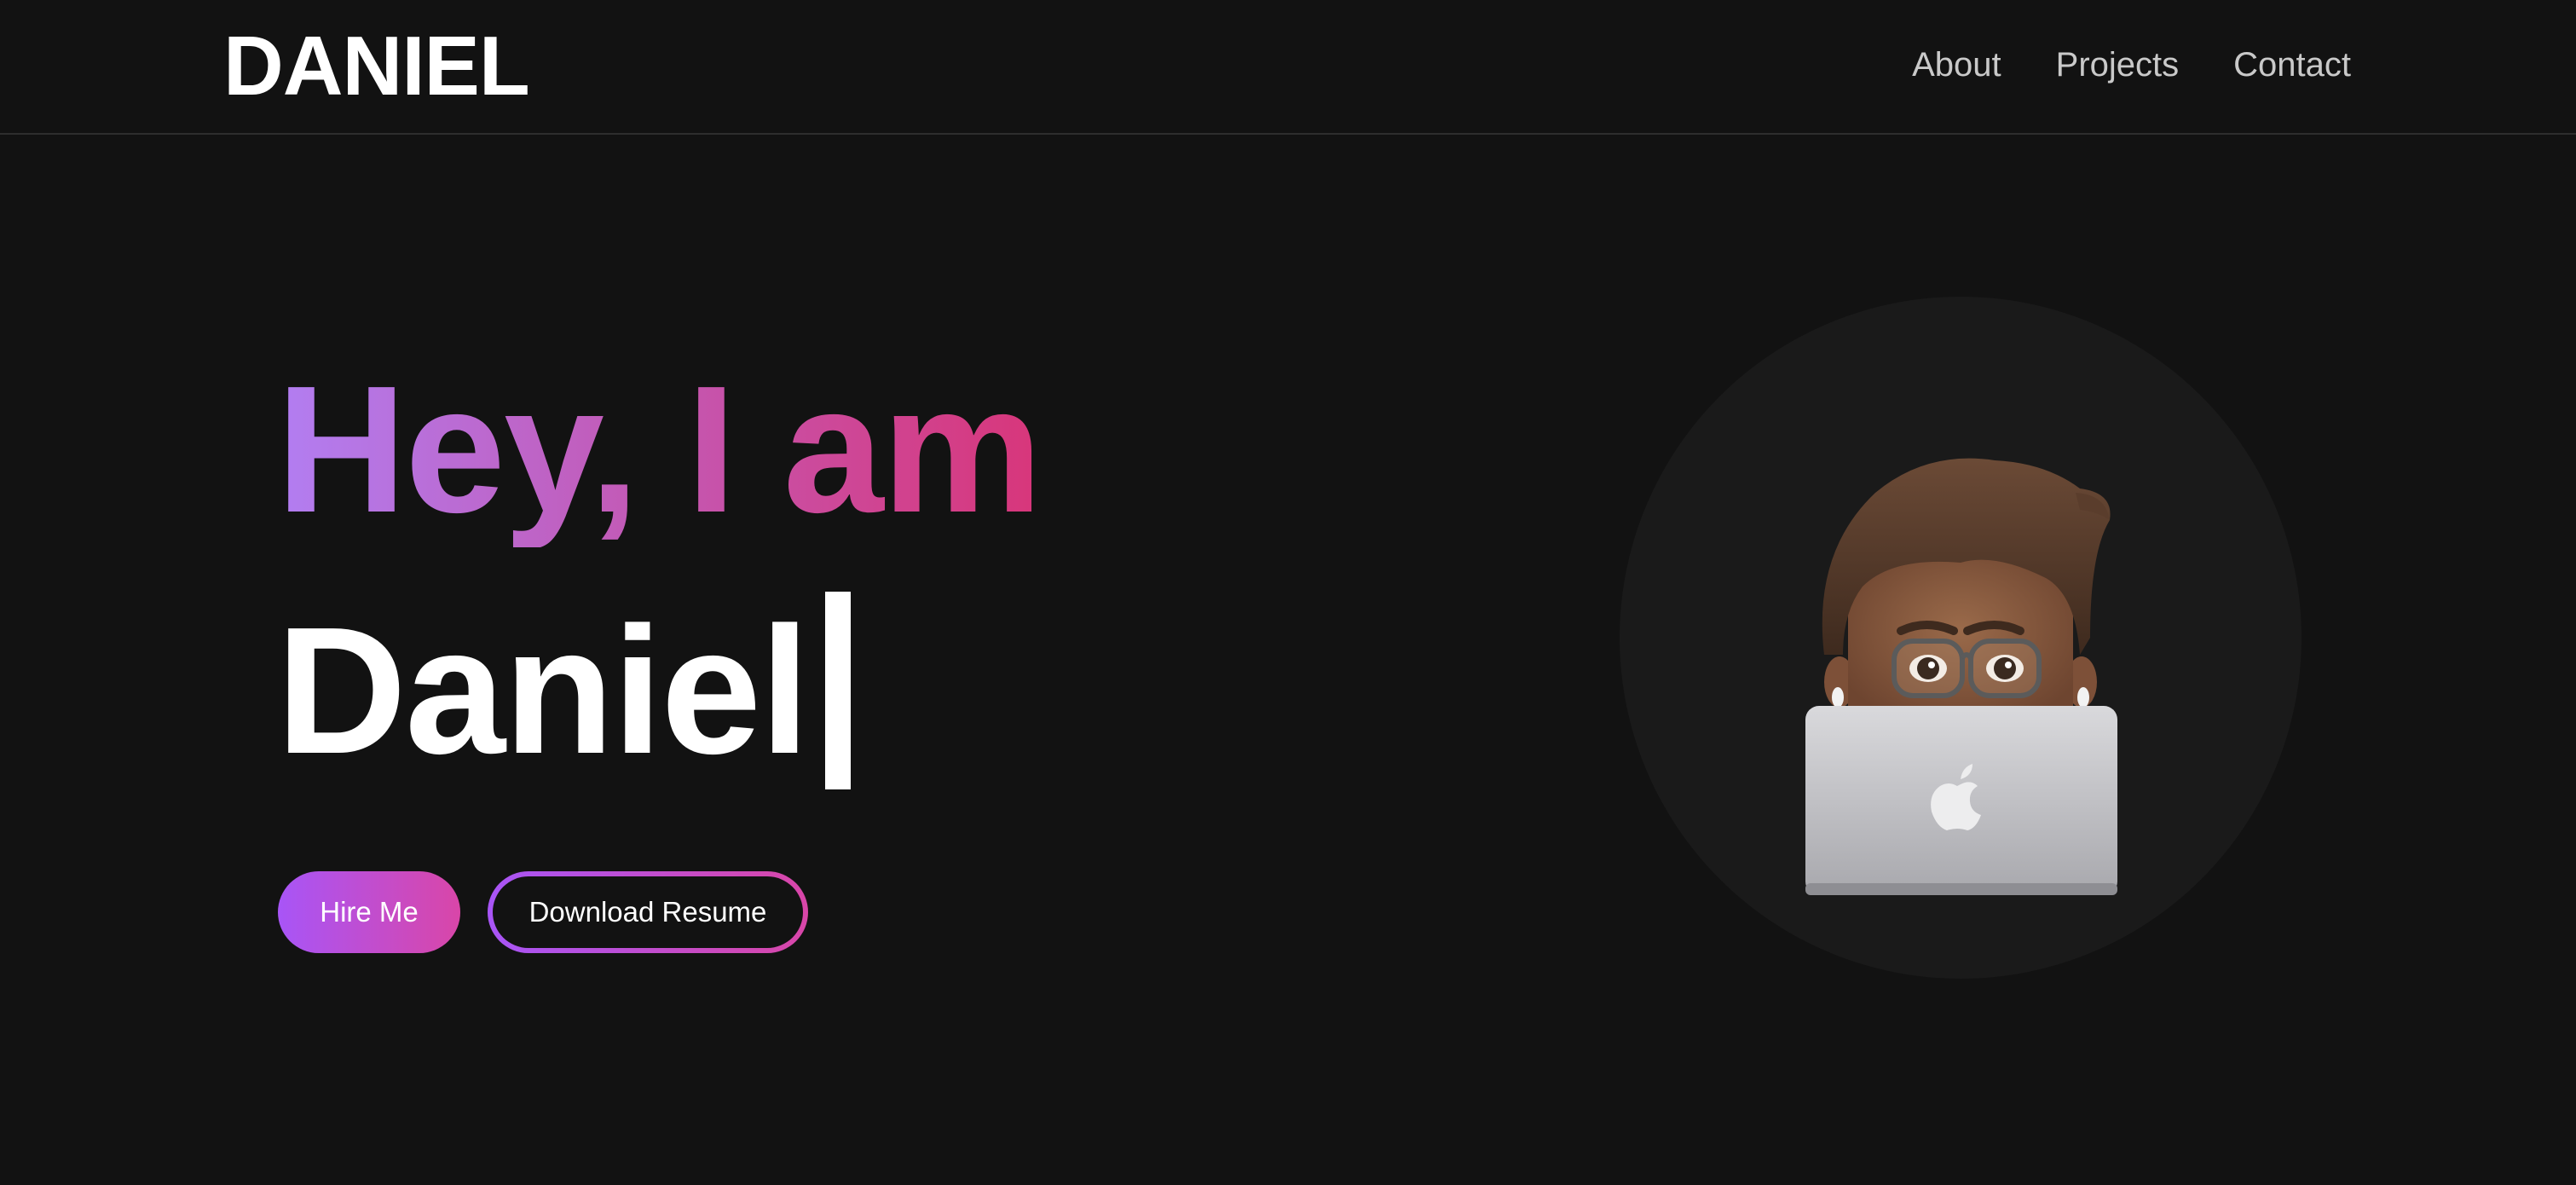 The image size is (2576, 1185). I want to click on nav-link-about: About, so click(1956, 65).